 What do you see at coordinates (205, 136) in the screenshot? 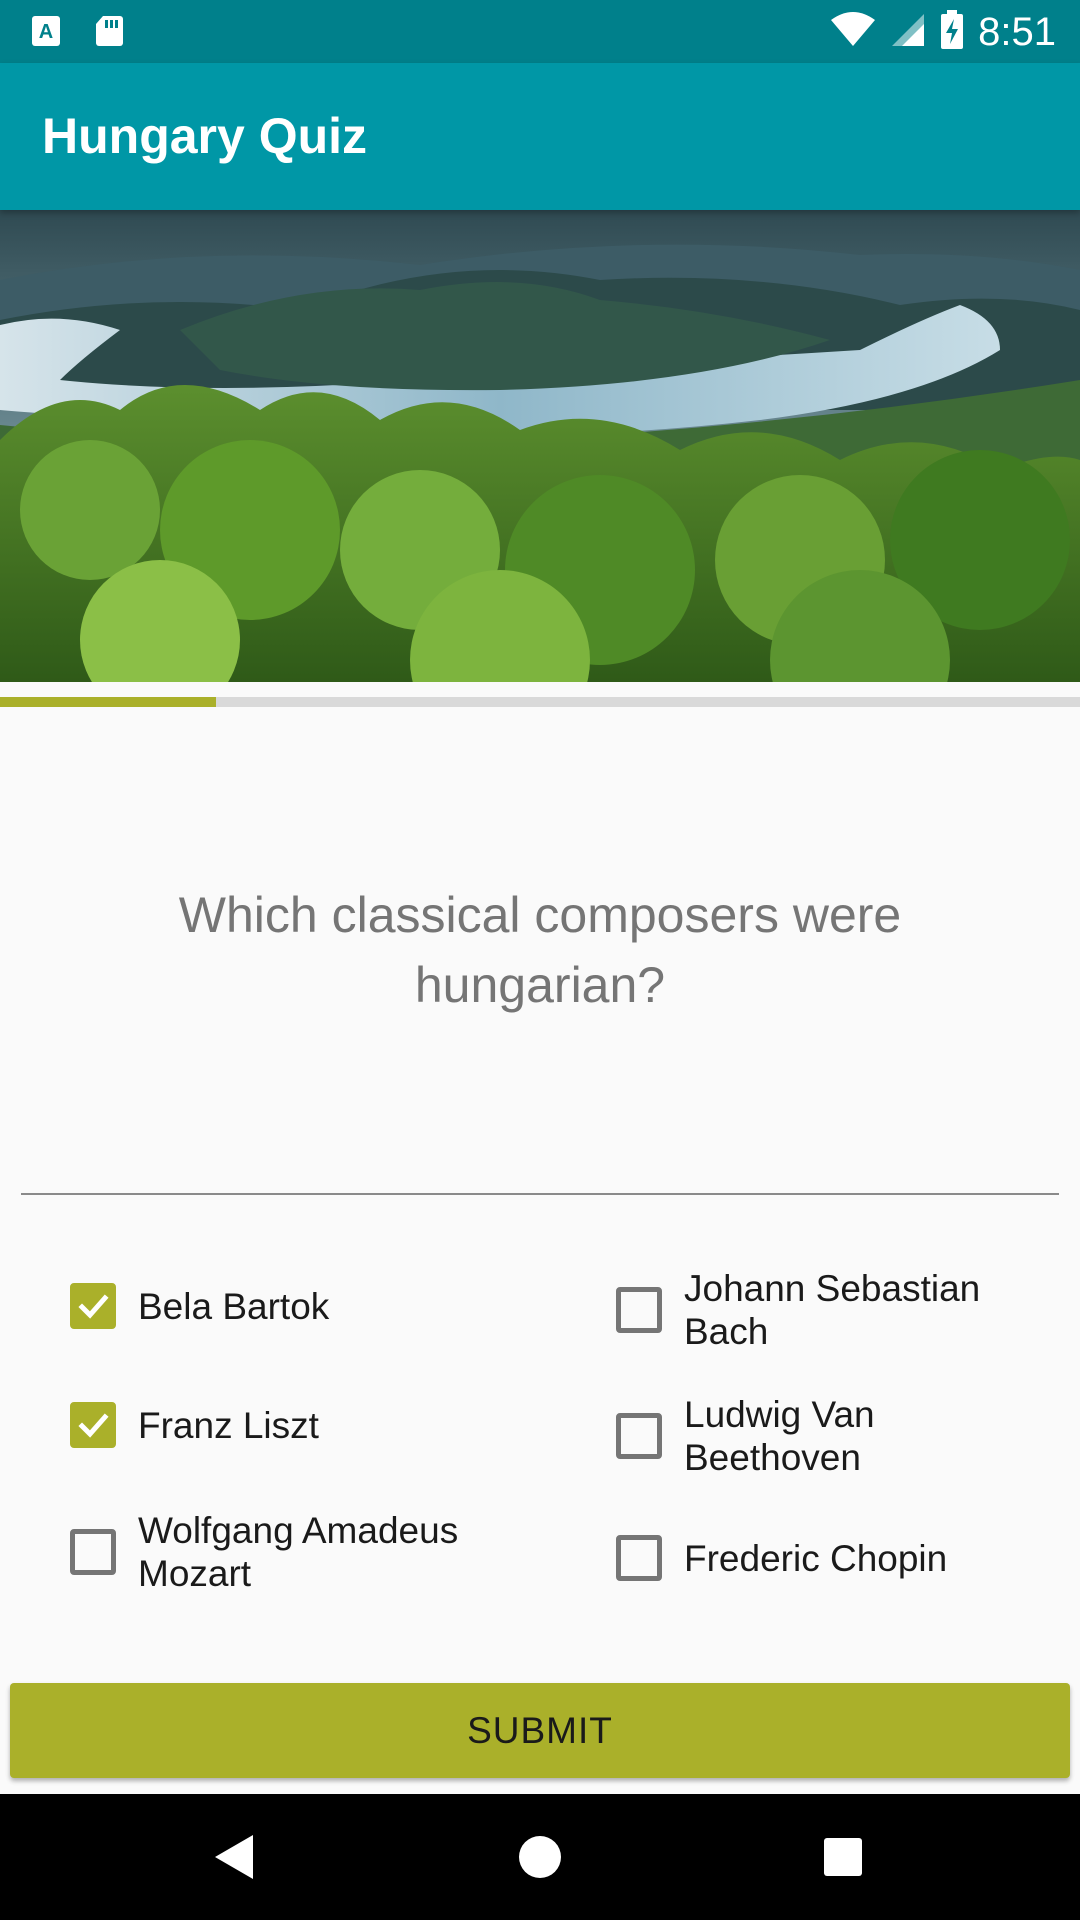
I see `app-title: Hungary Quiz` at bounding box center [205, 136].